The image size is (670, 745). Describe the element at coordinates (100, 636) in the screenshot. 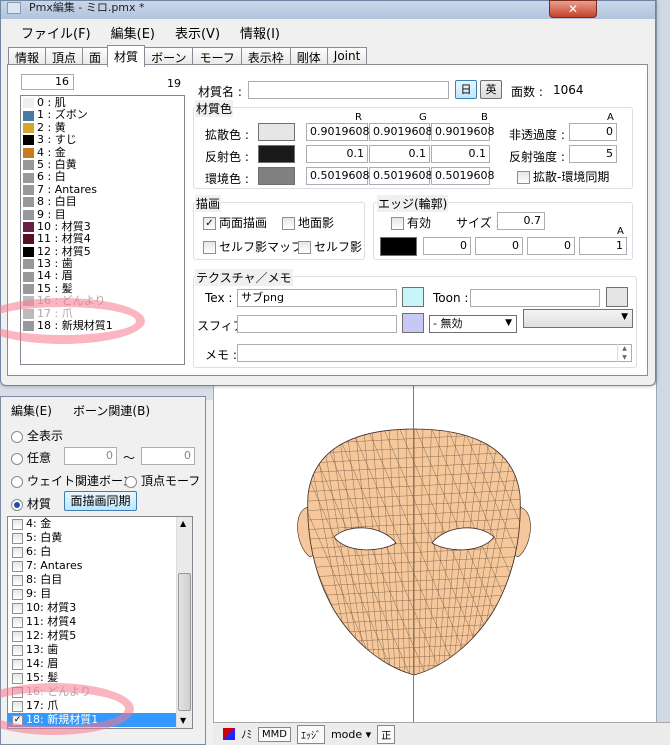

I see `sidebar-list-item: 12: 材質5` at that location.